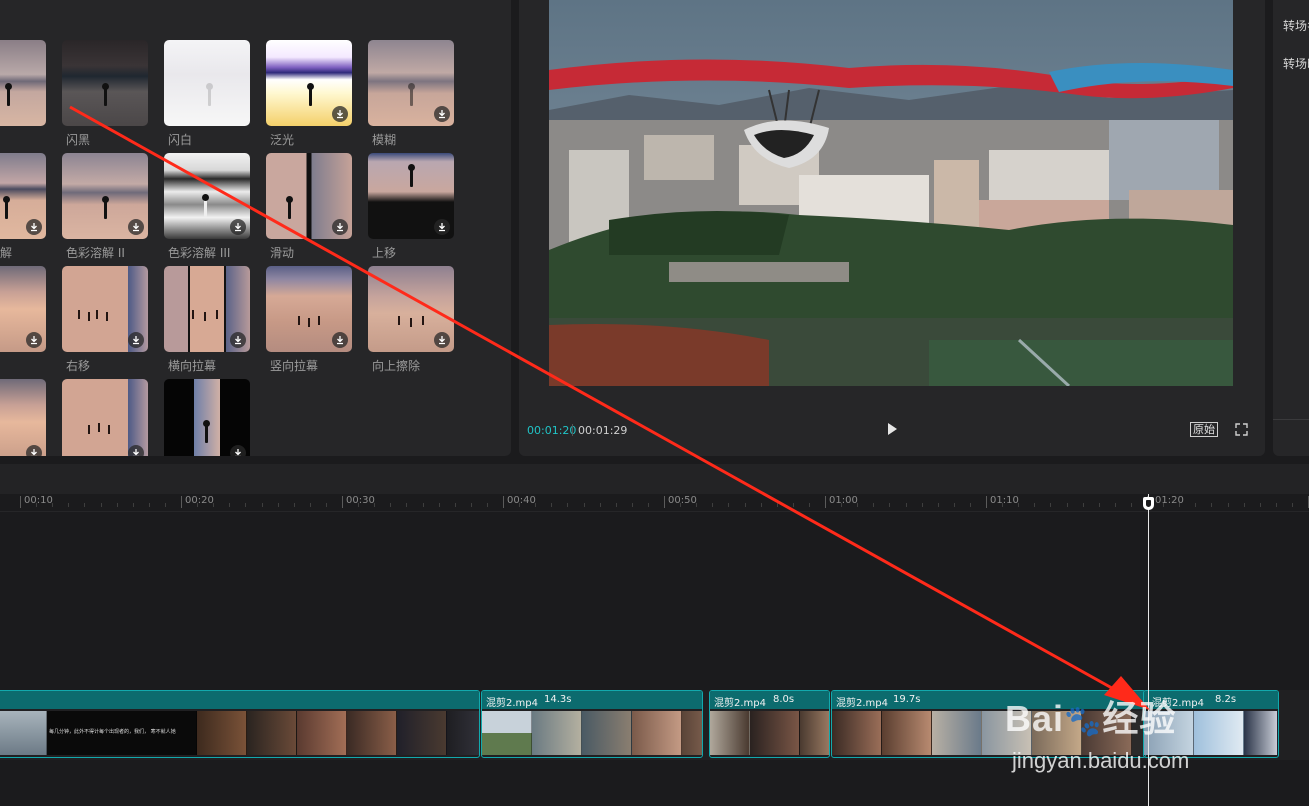 The height and width of the screenshot is (806, 1309). What do you see at coordinates (360, 500) in the screenshot?
I see `ruler-label: 00:30` at bounding box center [360, 500].